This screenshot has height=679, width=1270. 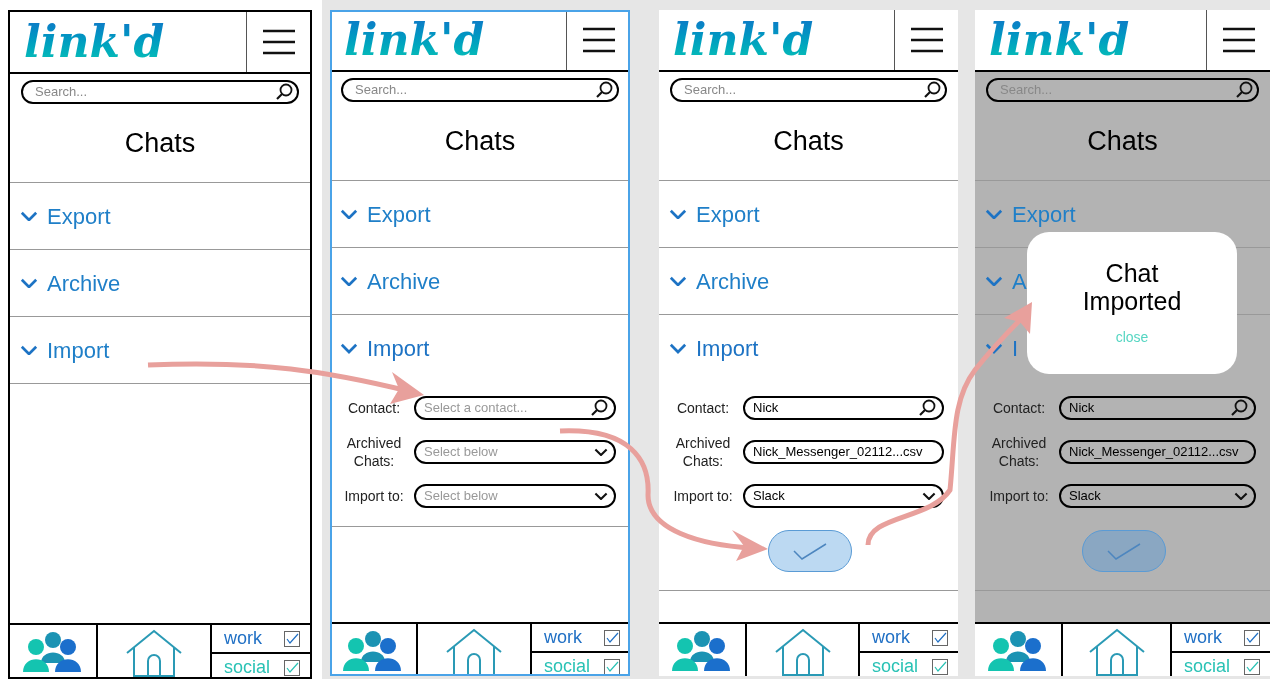 I want to click on modal-title: Chat Imported, so click(x=1132, y=286).